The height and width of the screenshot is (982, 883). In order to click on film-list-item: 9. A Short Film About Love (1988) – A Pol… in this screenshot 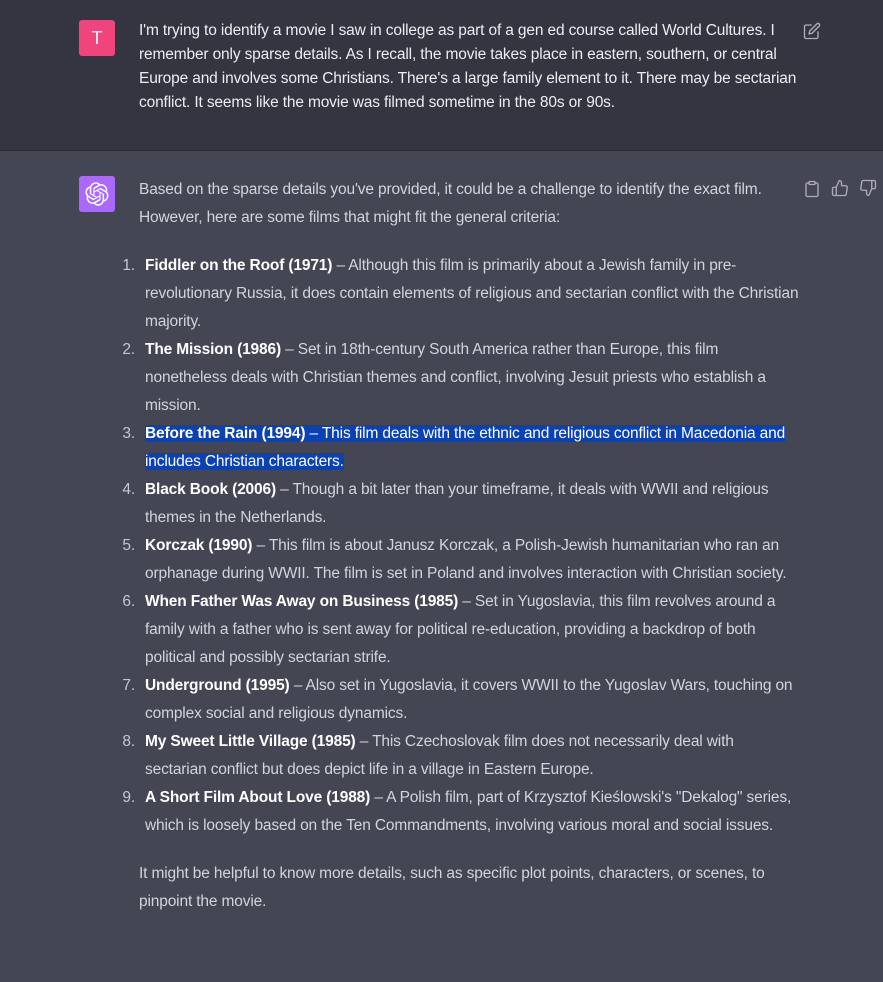, I will do `click(460, 812)`.